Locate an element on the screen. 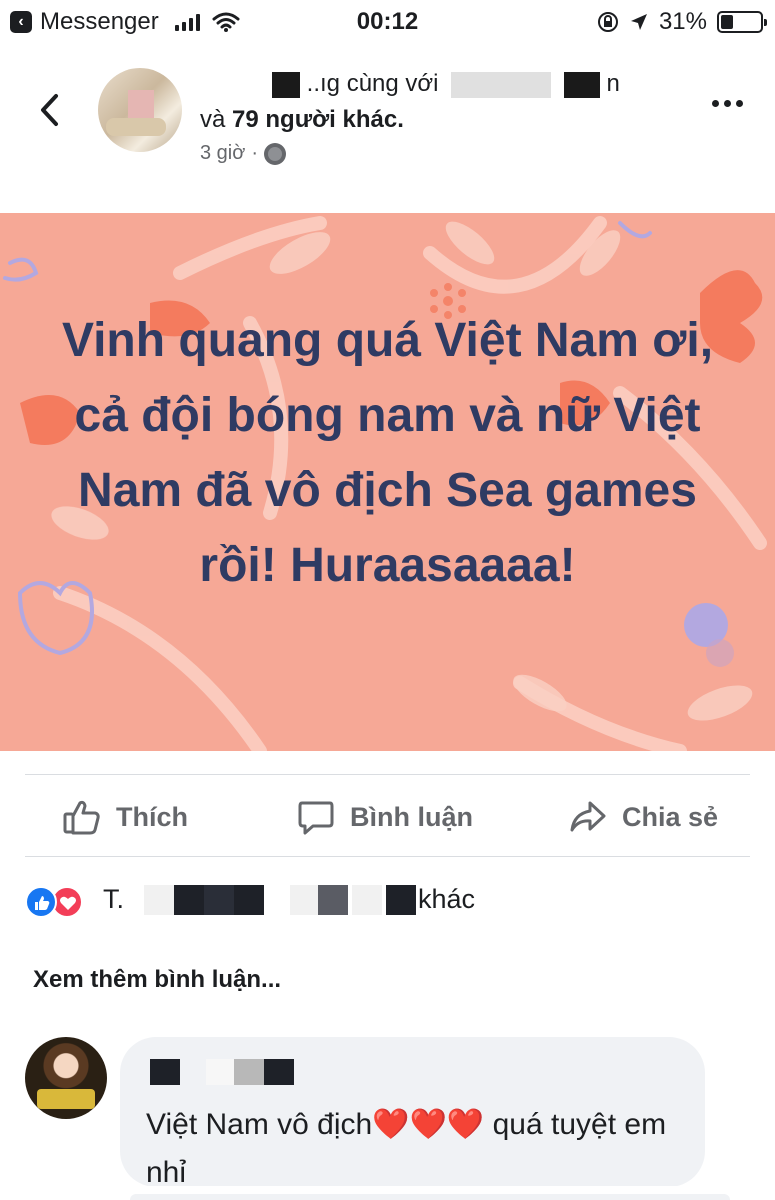 This screenshot has height=1200, width=775. comment-text-before: Việt Nam vô địch is located at coordinates (259, 1124).